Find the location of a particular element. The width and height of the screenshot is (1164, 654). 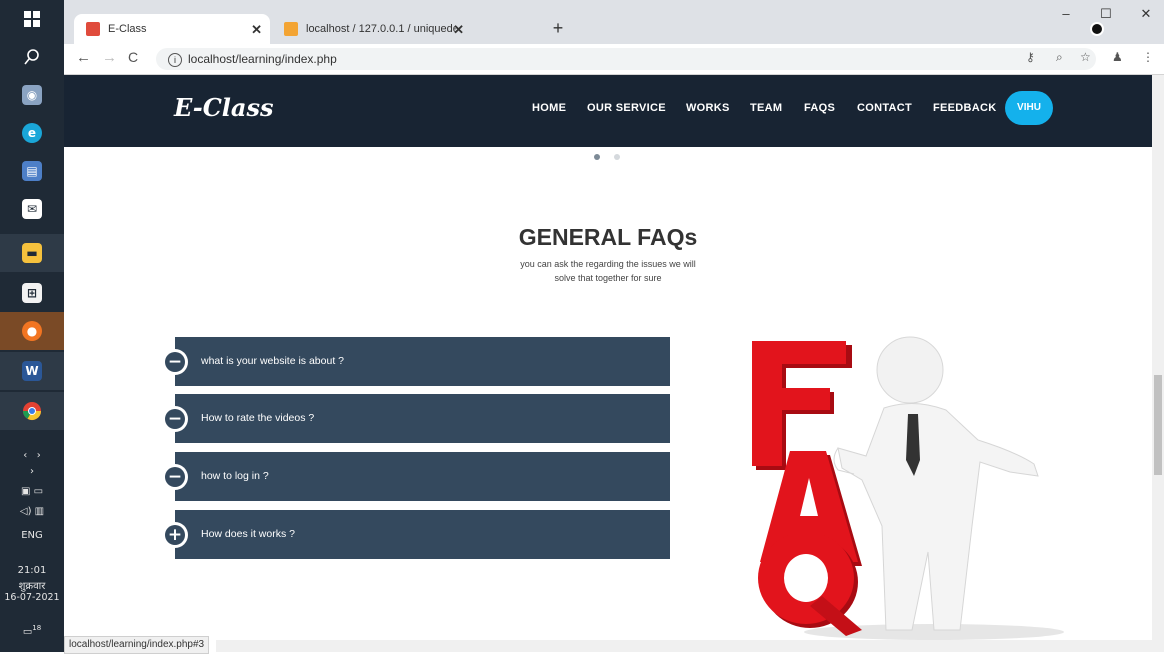

faq-item: how to log in ? is located at coordinates (422, 476).